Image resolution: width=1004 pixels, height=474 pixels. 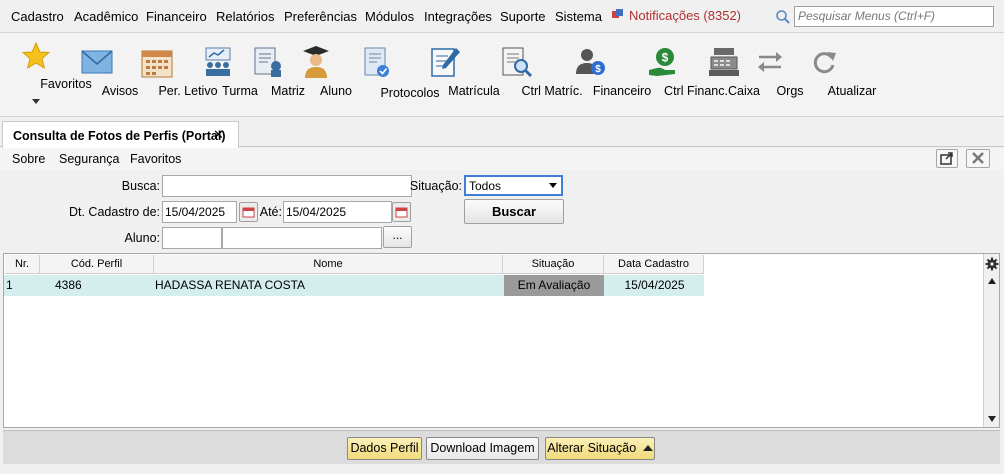 What do you see at coordinates (852, 91) in the screenshot?
I see `toolbar-atualizar-label: Atualizar` at bounding box center [852, 91].